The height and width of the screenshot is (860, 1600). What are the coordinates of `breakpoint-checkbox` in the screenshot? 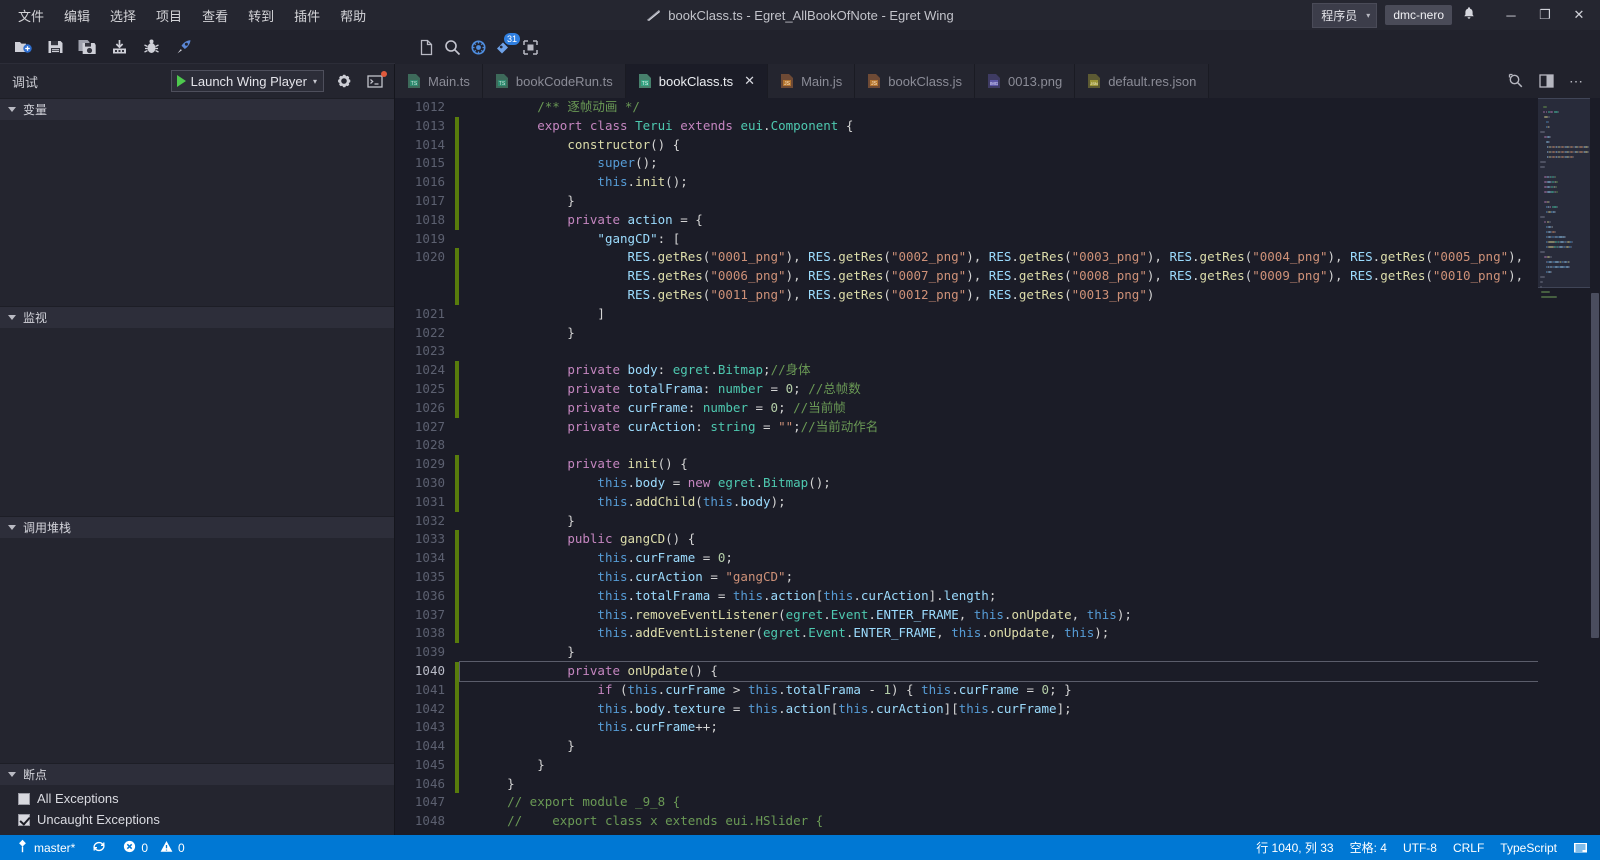 It's located at (24, 819).